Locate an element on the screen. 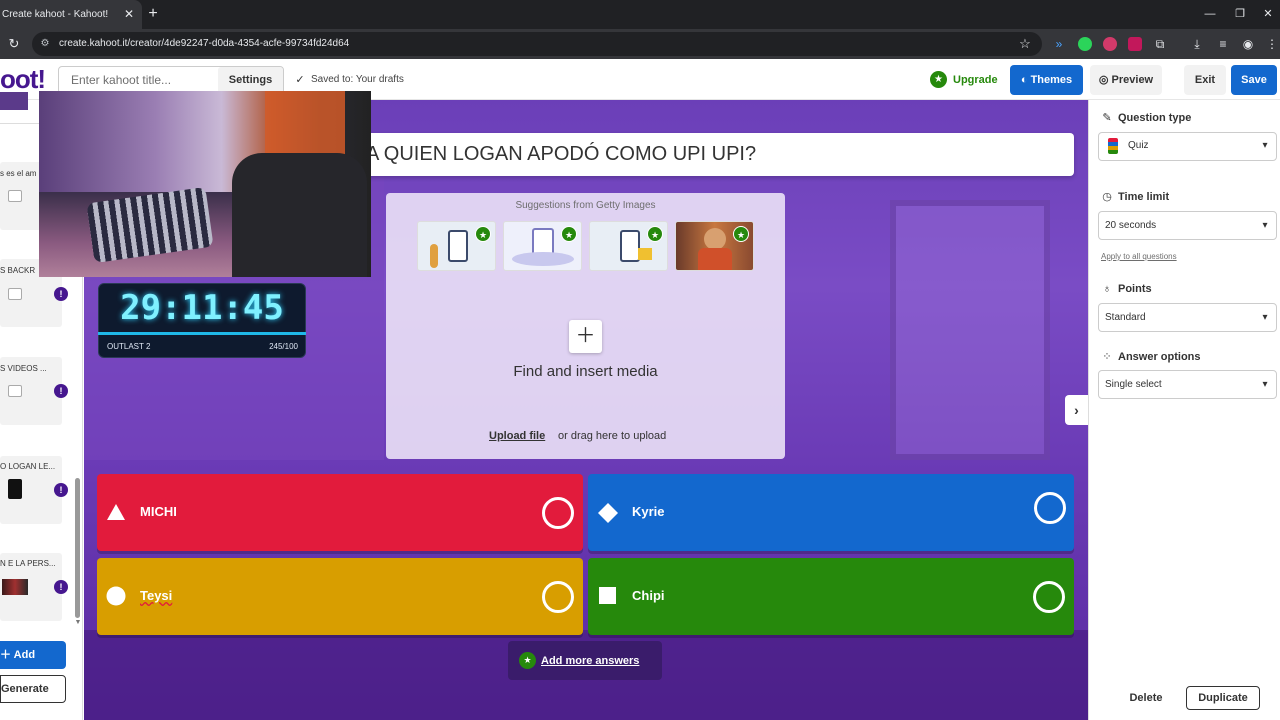  browser-tab-title: Create kahoot - Kahoot! is located at coordinates (55, 14).